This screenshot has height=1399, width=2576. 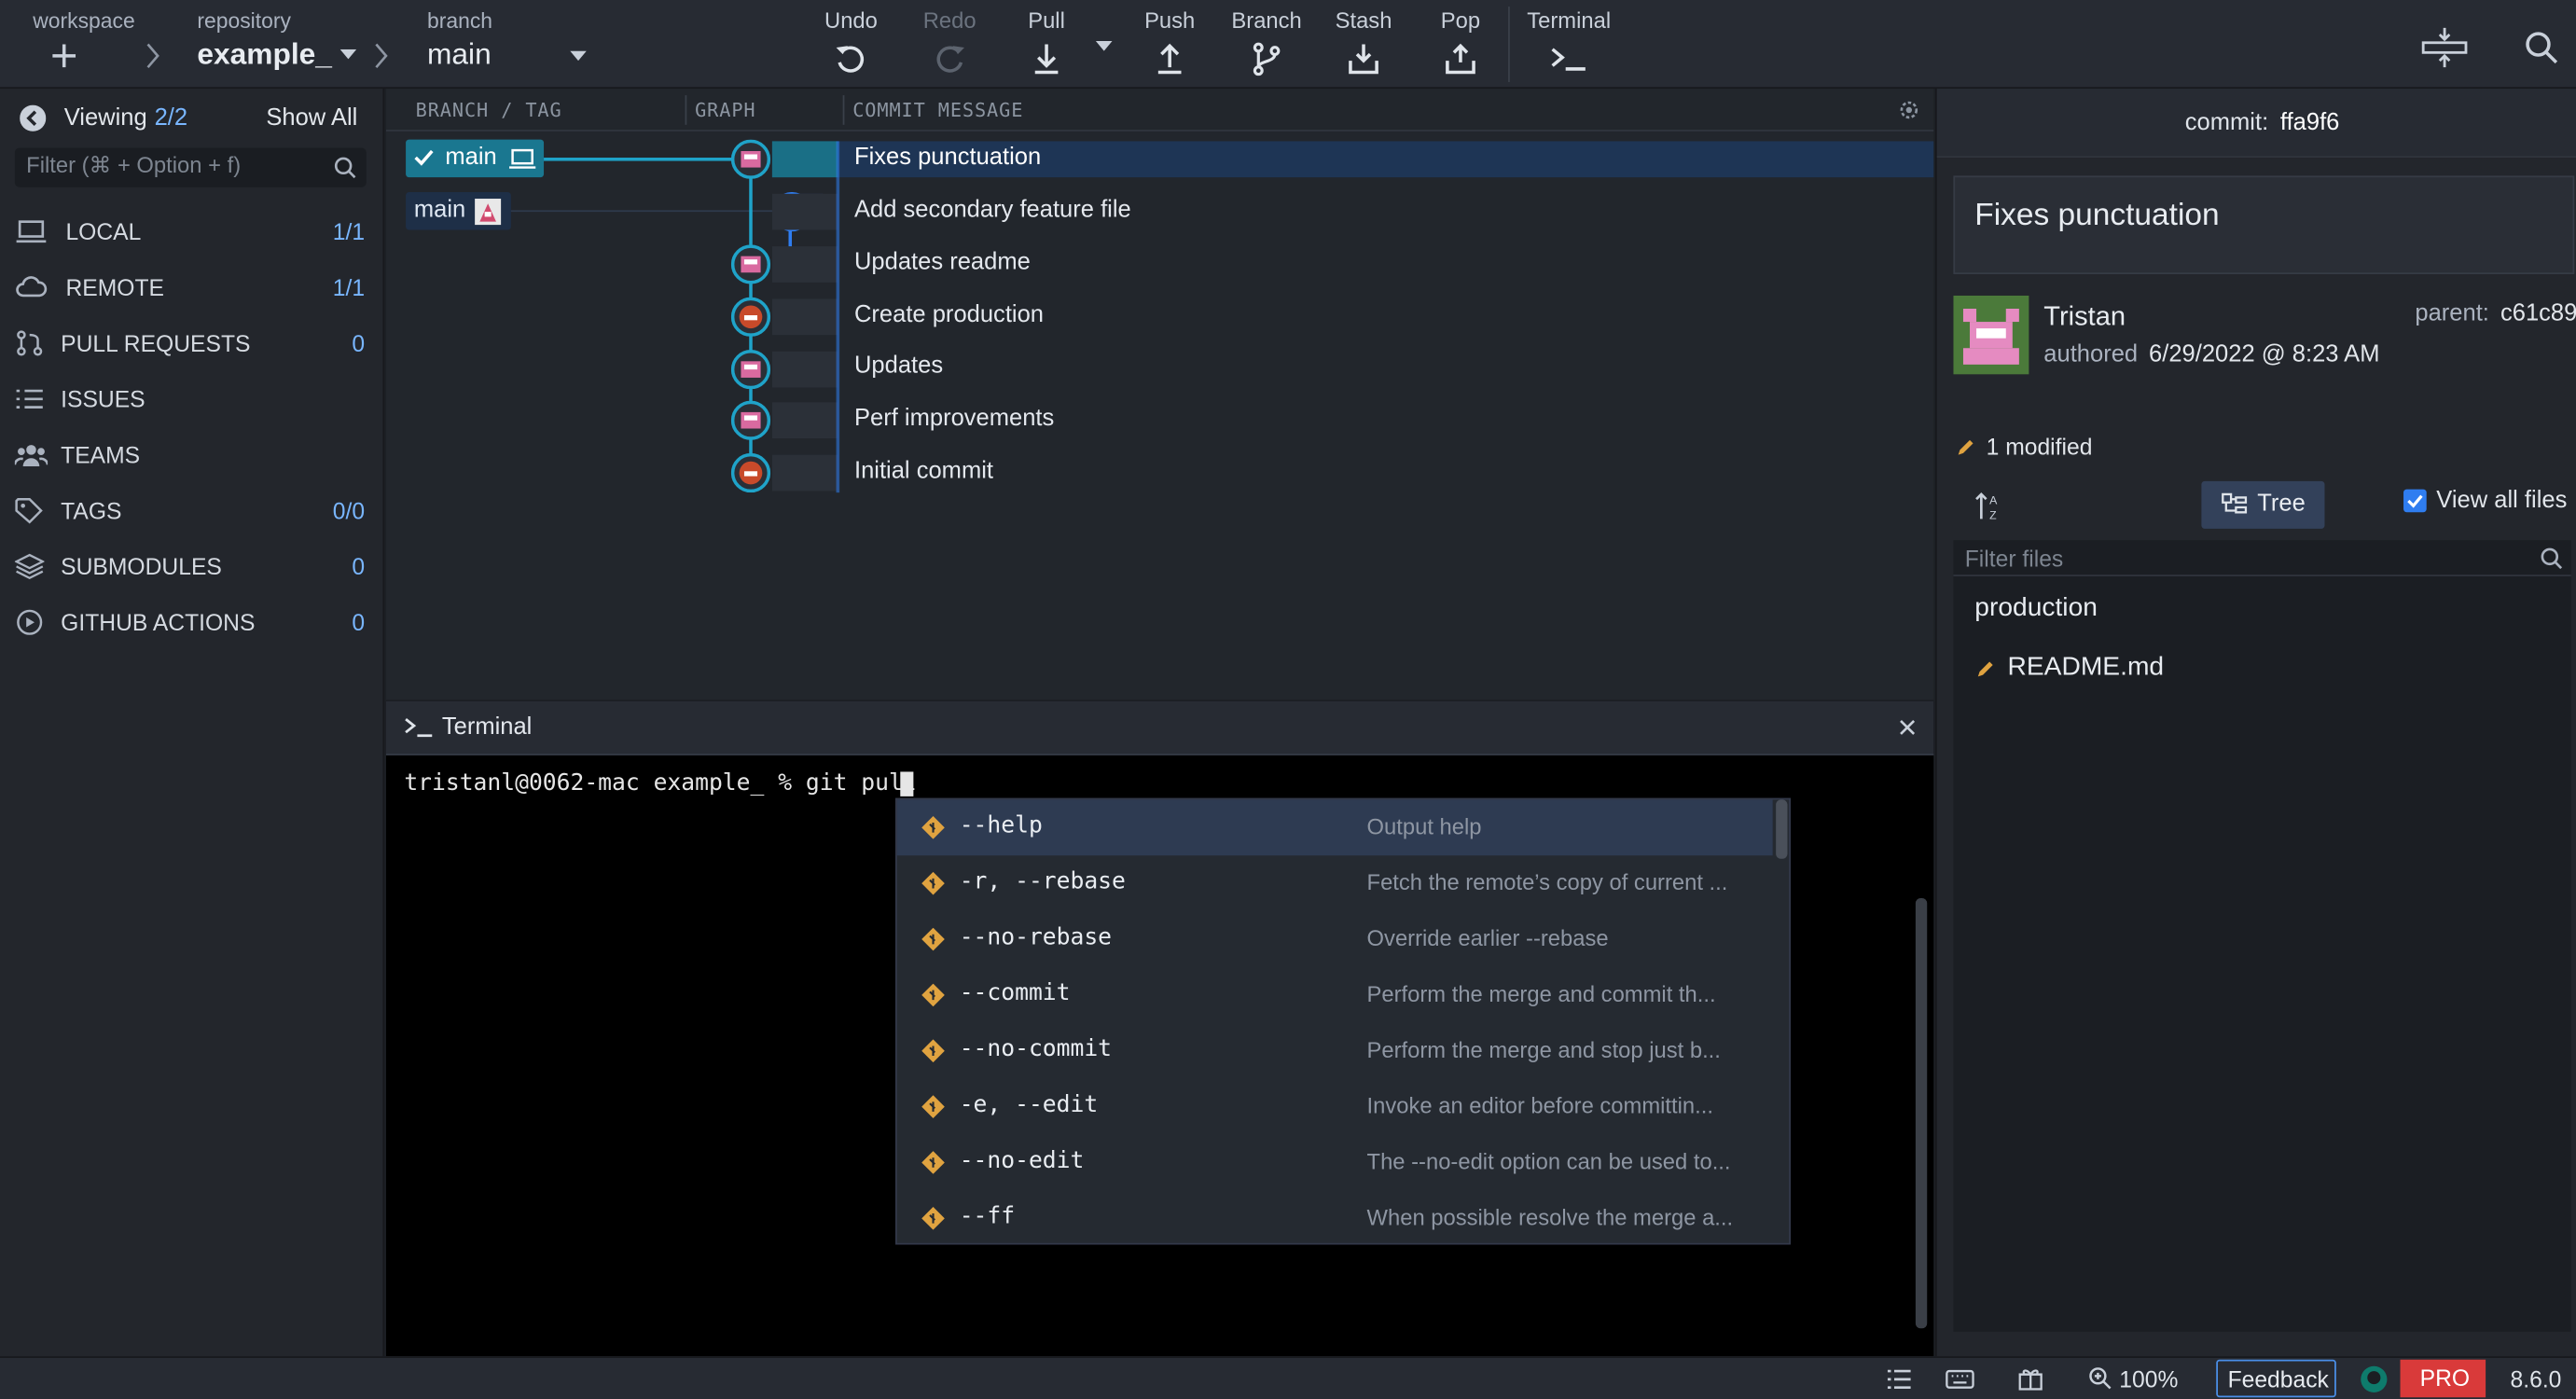 I want to click on autocomplete-option: -r, --rebase, so click(x=1042, y=881).